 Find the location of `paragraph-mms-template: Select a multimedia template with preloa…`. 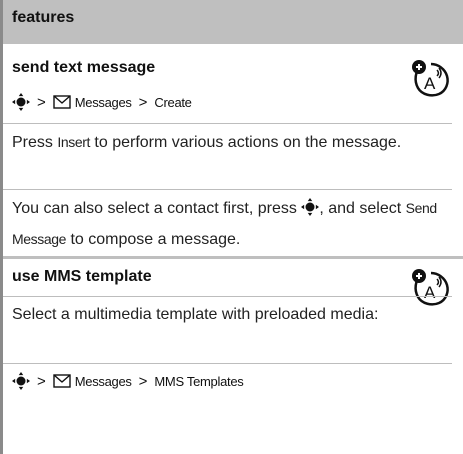

paragraph-mms-template: Select a multimedia template with preloa… is located at coordinates (195, 314).